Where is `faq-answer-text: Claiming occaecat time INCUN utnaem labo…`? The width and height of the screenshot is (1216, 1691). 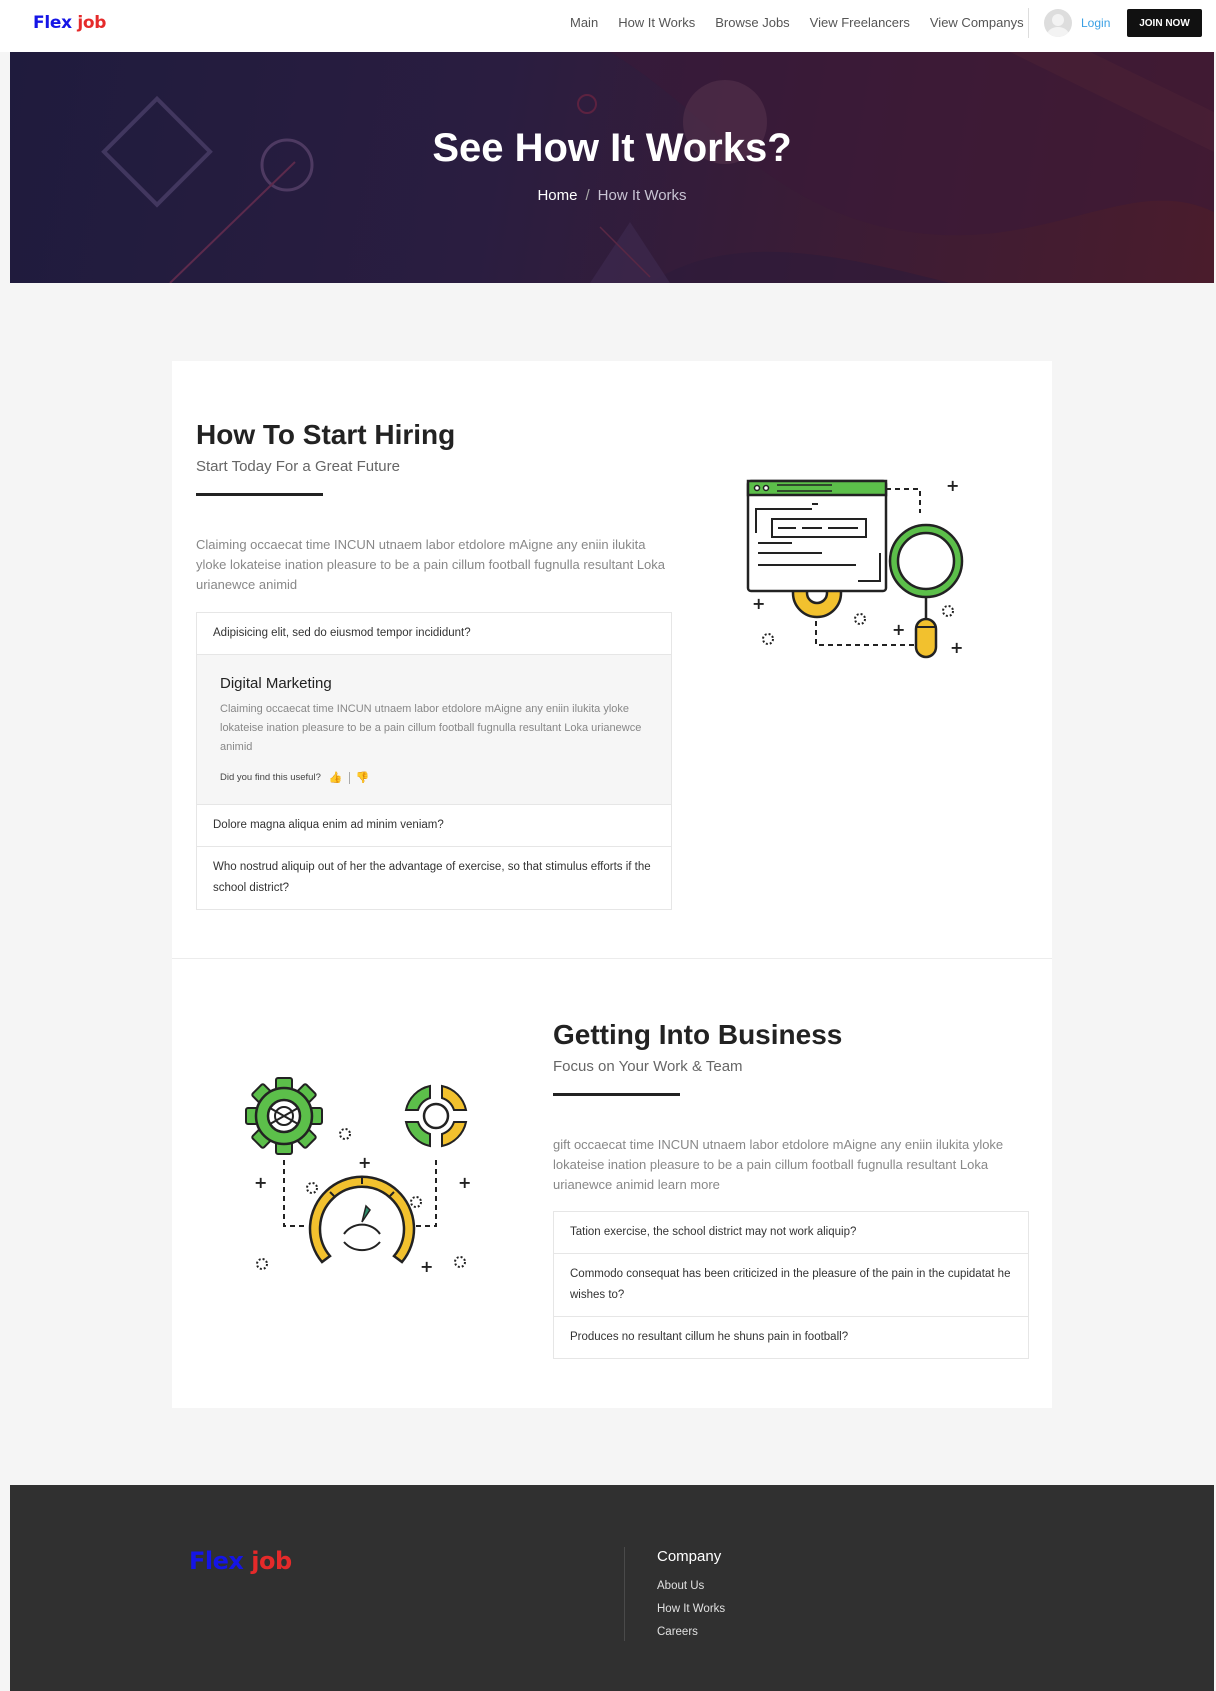 faq-answer-text: Claiming occaecat time INCUN utnaem labo… is located at coordinates (431, 728).